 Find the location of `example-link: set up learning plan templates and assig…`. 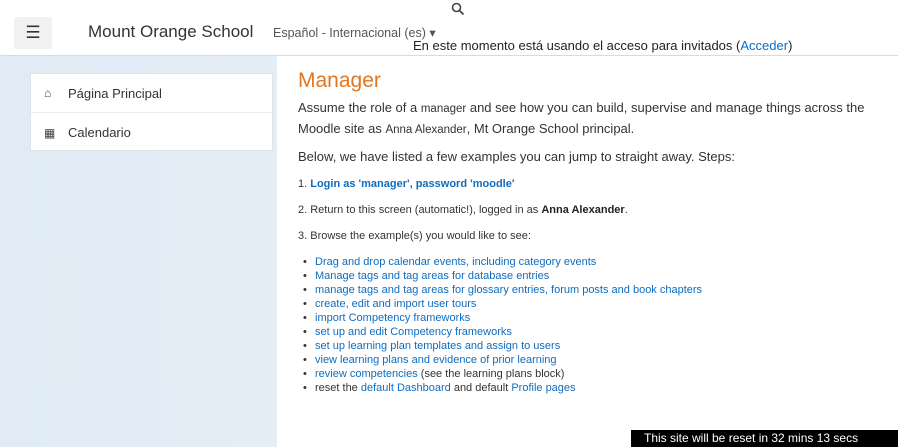

example-link: set up learning plan templates and assig… is located at coordinates (437, 346).